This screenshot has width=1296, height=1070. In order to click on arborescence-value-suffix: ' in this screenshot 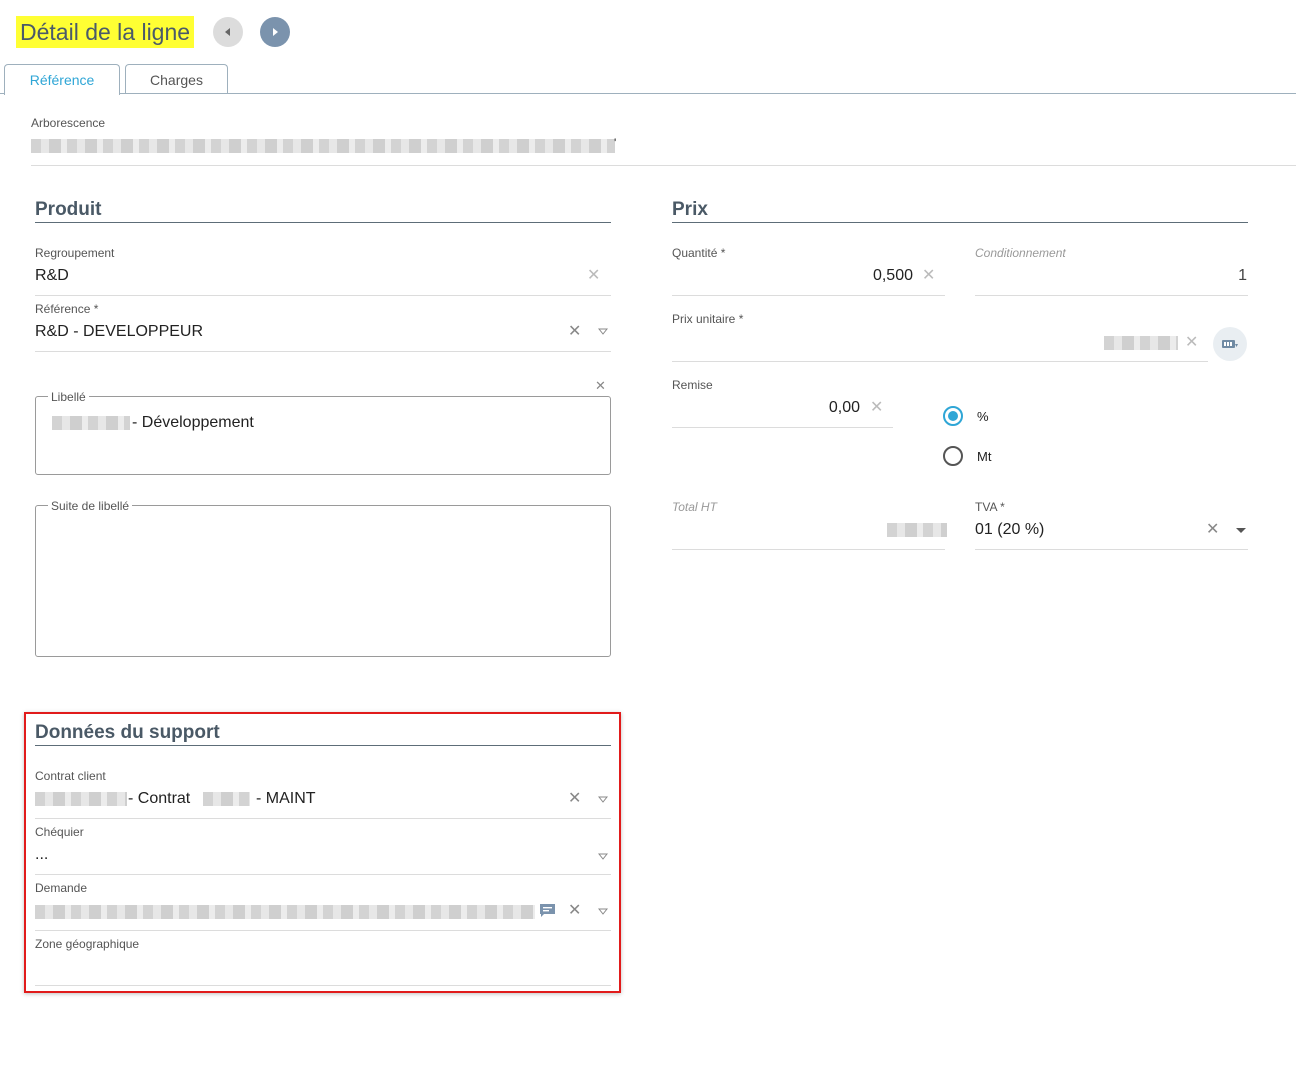, I will do `click(615, 143)`.